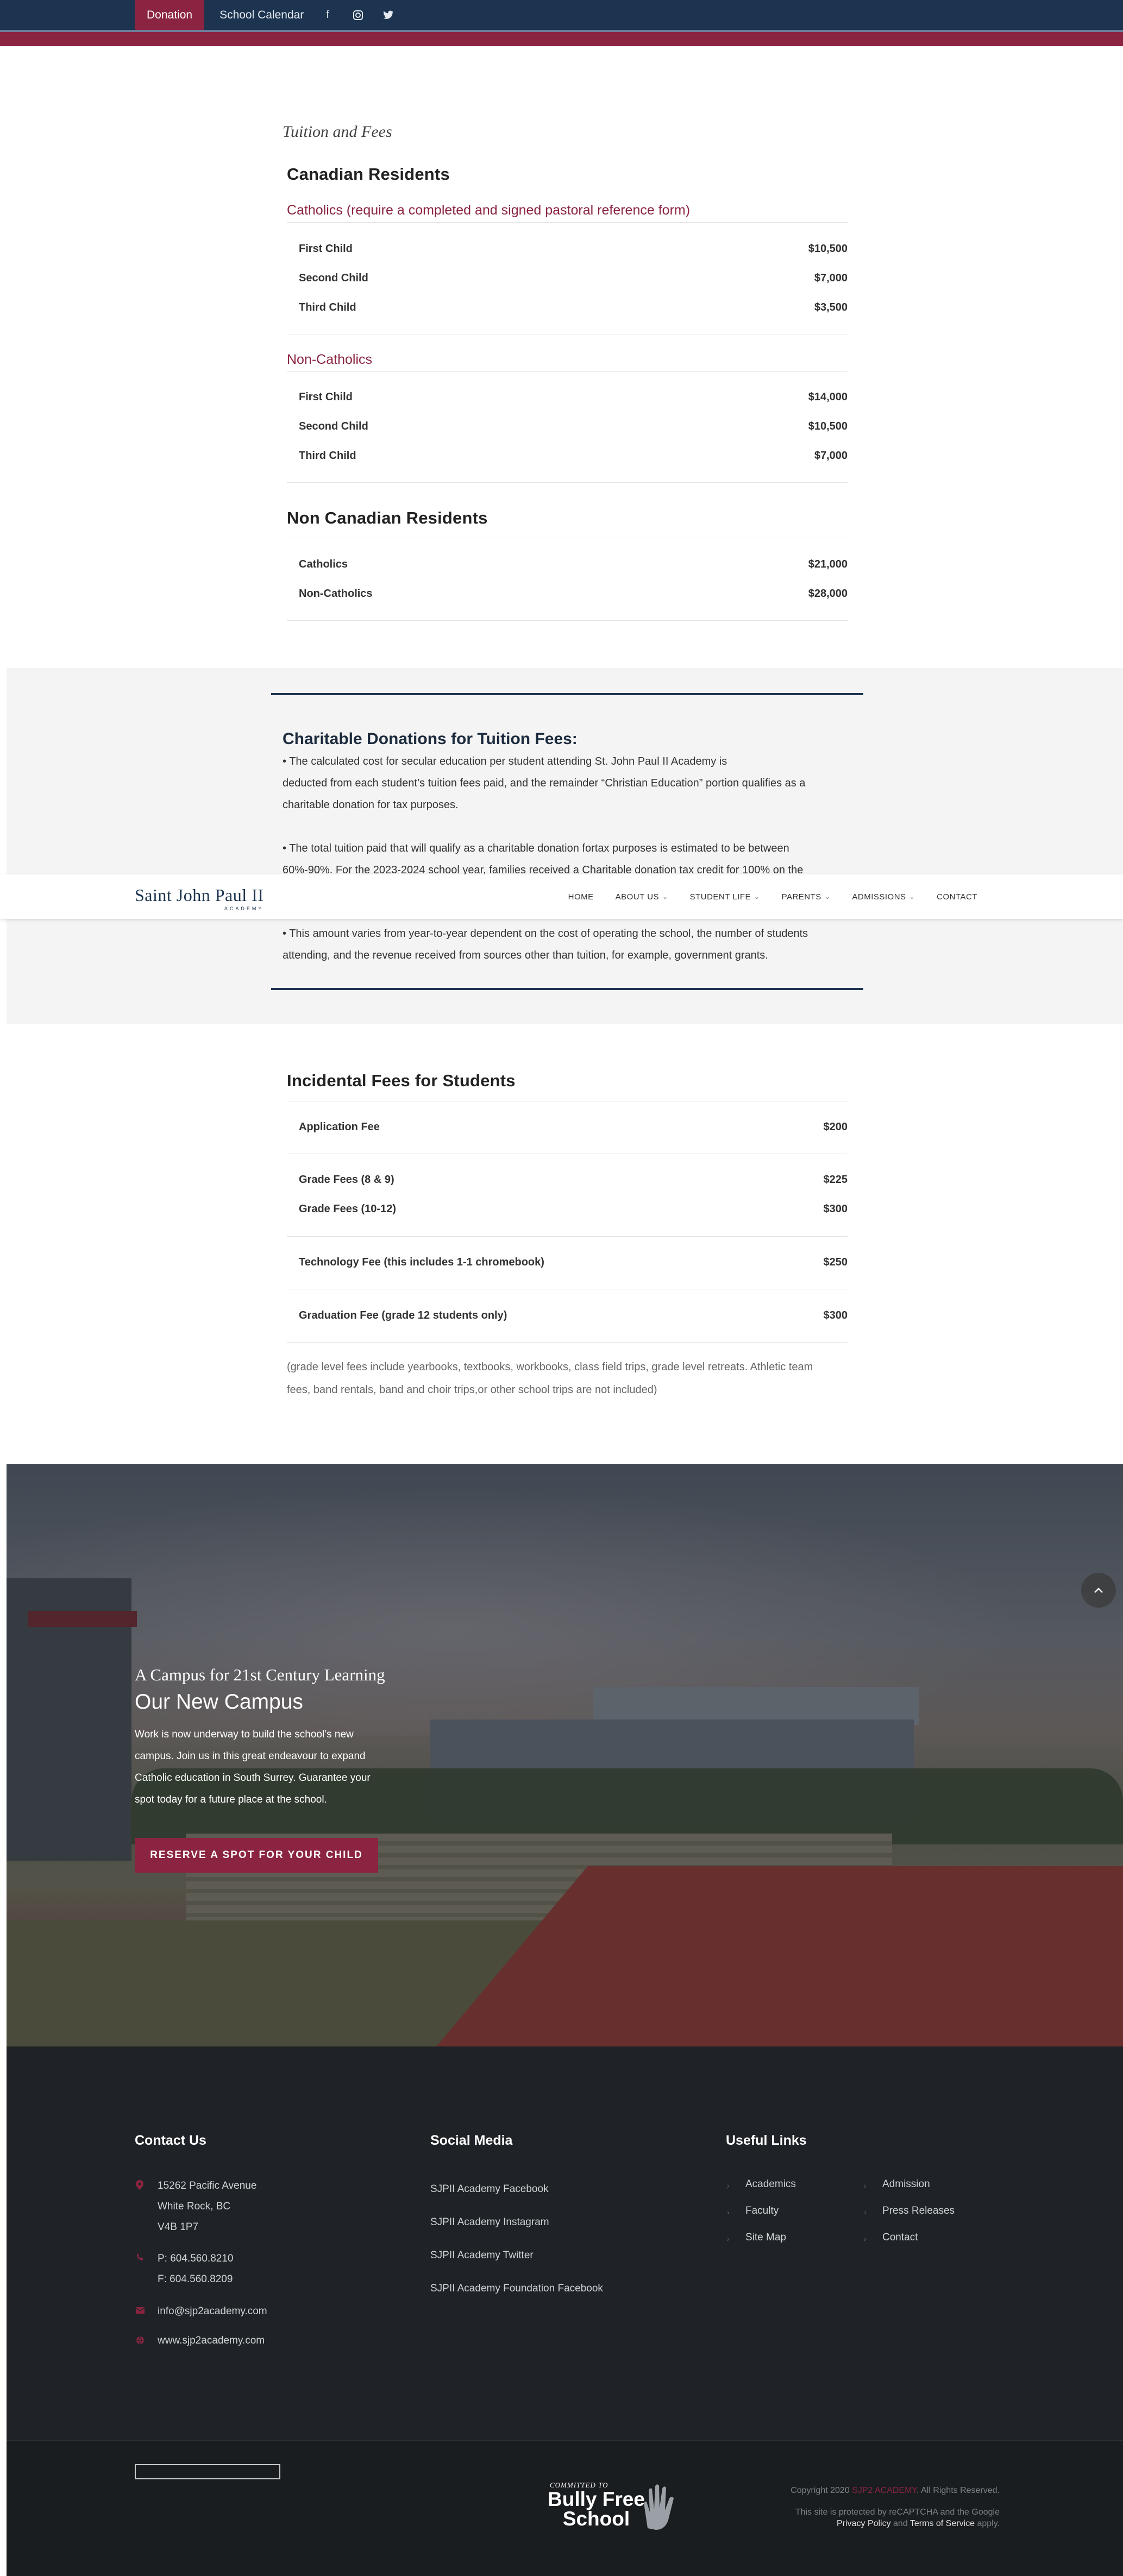 The width and height of the screenshot is (1123, 2576). Describe the element at coordinates (403, 1315) in the screenshot. I see `table-row-label: Graduation Fee (grade 12 students only)` at that location.